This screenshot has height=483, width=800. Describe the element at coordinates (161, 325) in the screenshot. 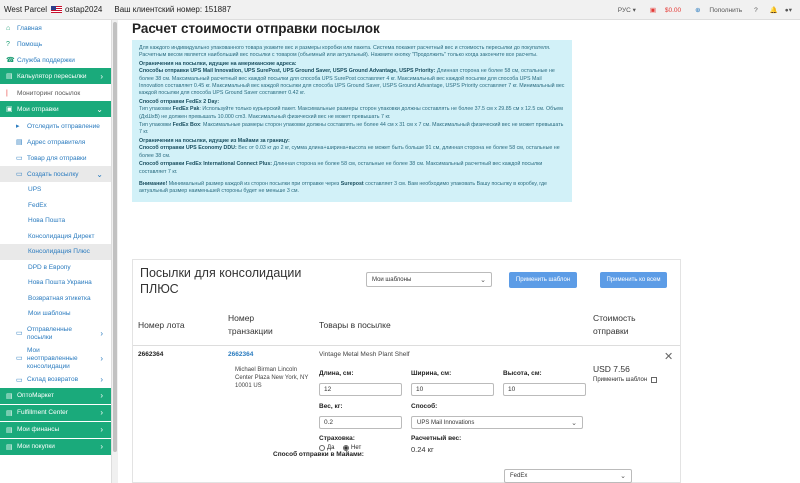

I see `col-lot: Номер лота` at that location.